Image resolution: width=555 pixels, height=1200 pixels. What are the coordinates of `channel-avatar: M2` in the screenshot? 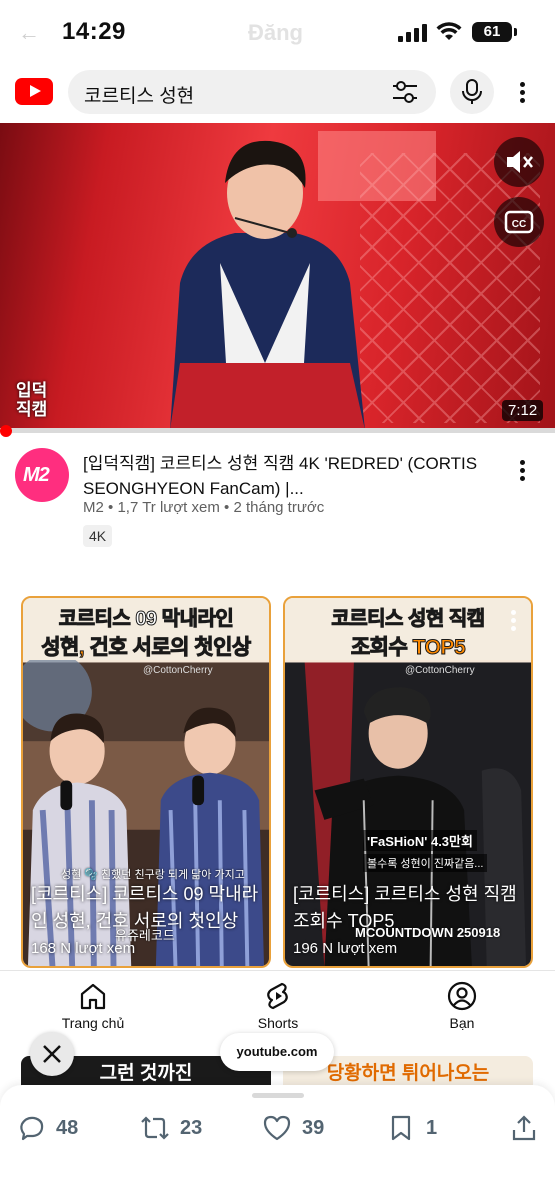 It's located at (42, 475).